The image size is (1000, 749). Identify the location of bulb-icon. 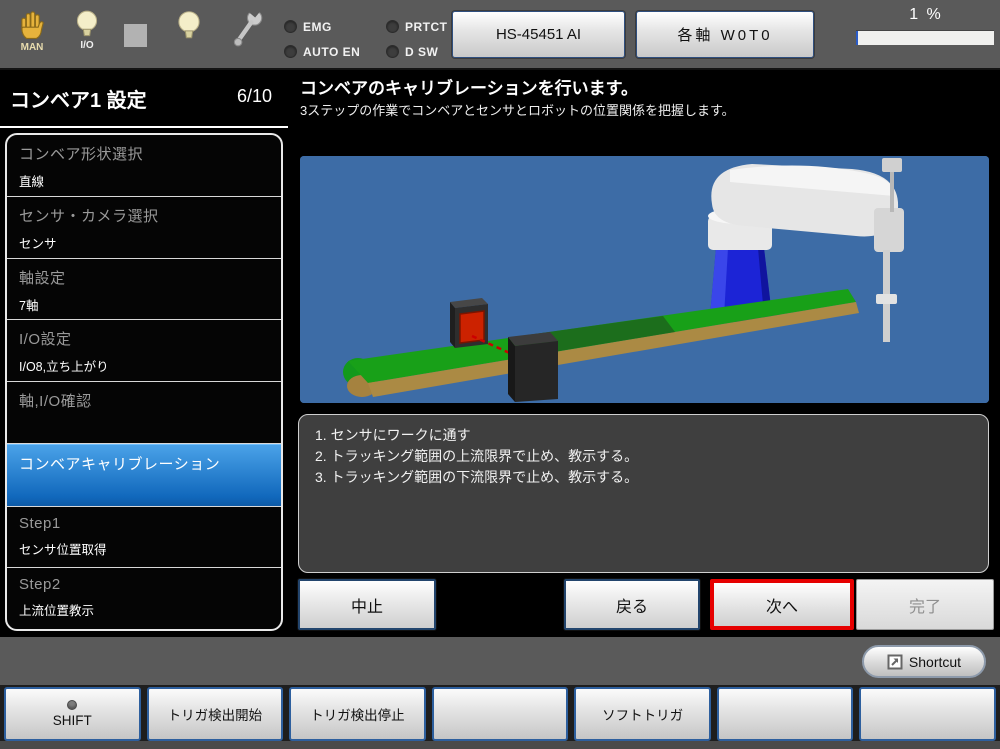
(189, 25).